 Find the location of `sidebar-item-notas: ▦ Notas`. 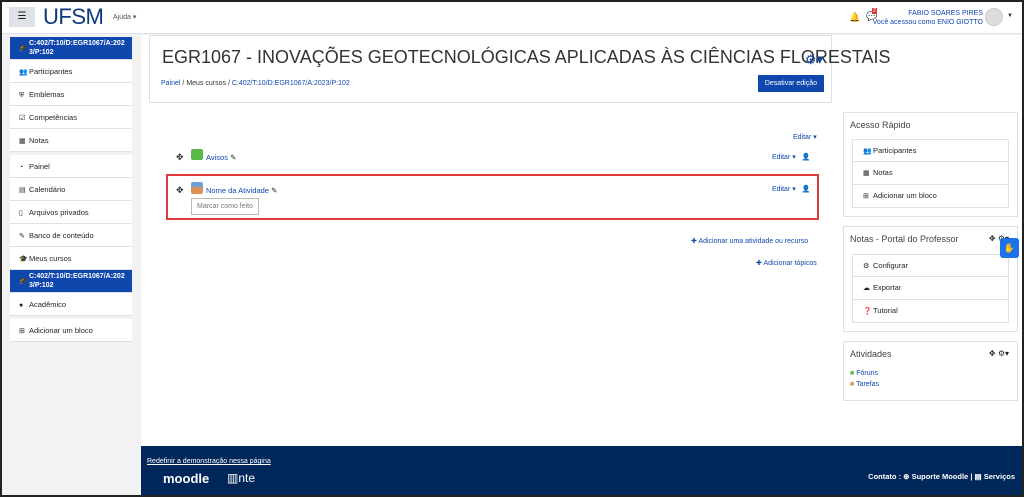

sidebar-item-notas: ▦ Notas is located at coordinates (71, 140).